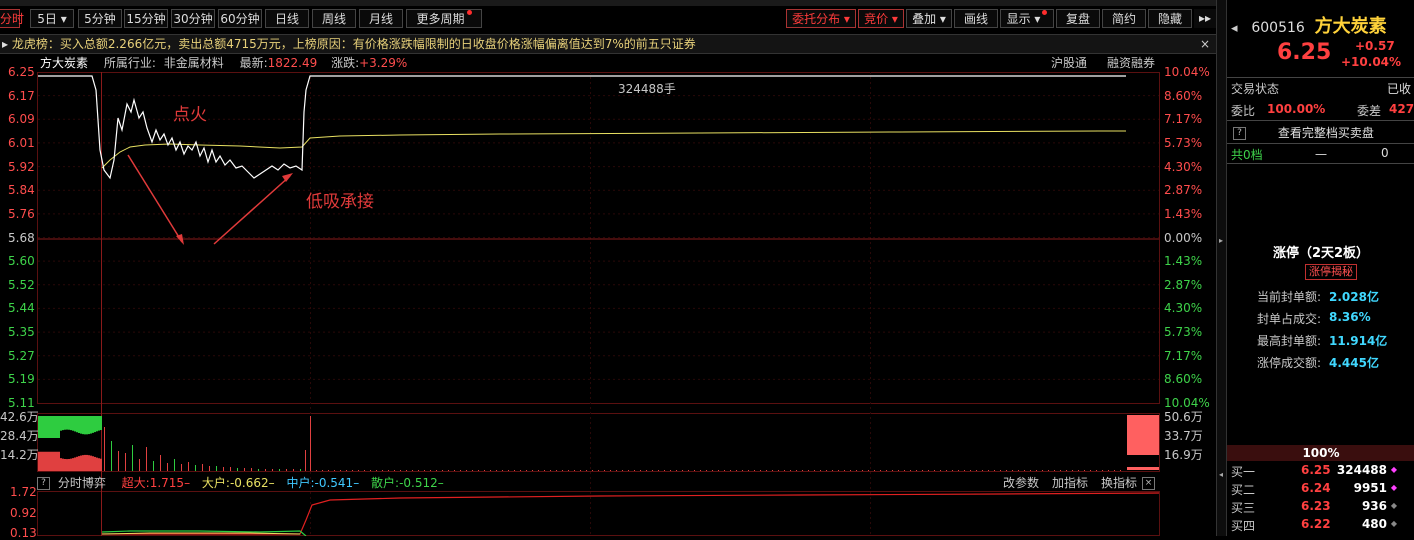 The image size is (1414, 540). Describe the element at coordinates (153, 483) in the screenshot. I see `super-large-value: 超大:1.715` at that location.